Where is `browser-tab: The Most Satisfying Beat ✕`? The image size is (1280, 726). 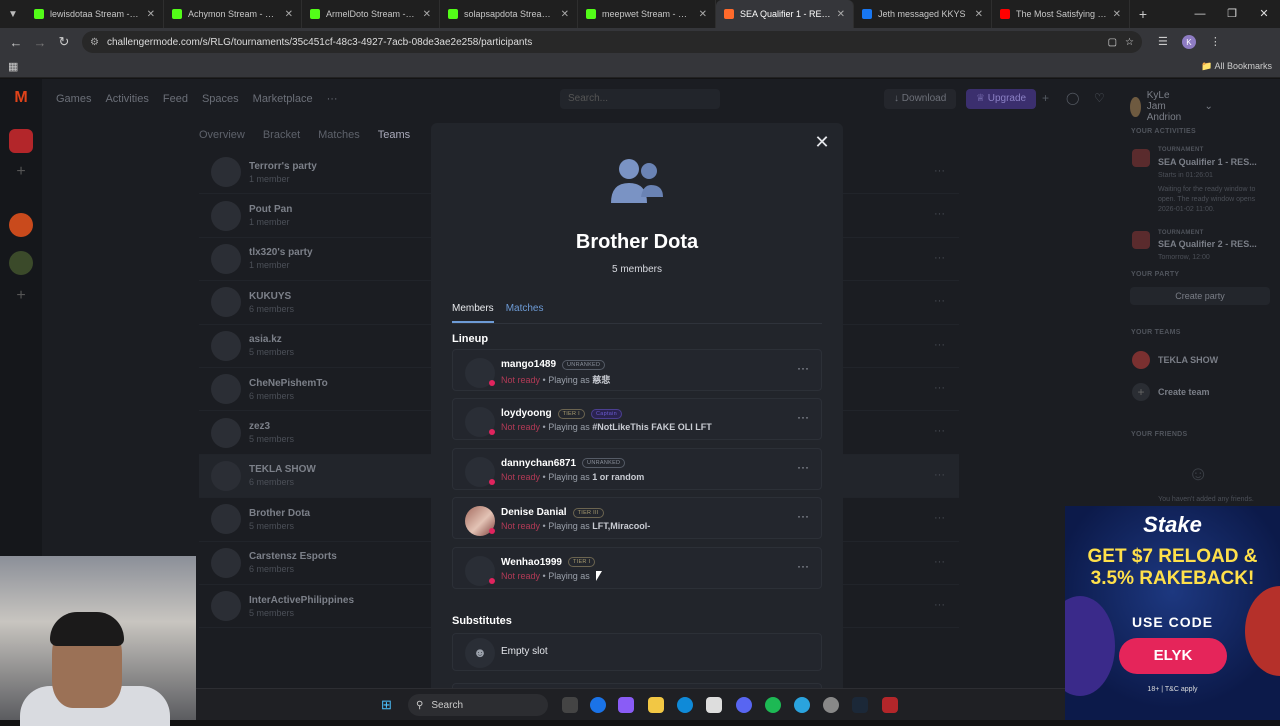
browser-tab: The Most Satisfying Beat ✕ is located at coordinates (1061, 14).